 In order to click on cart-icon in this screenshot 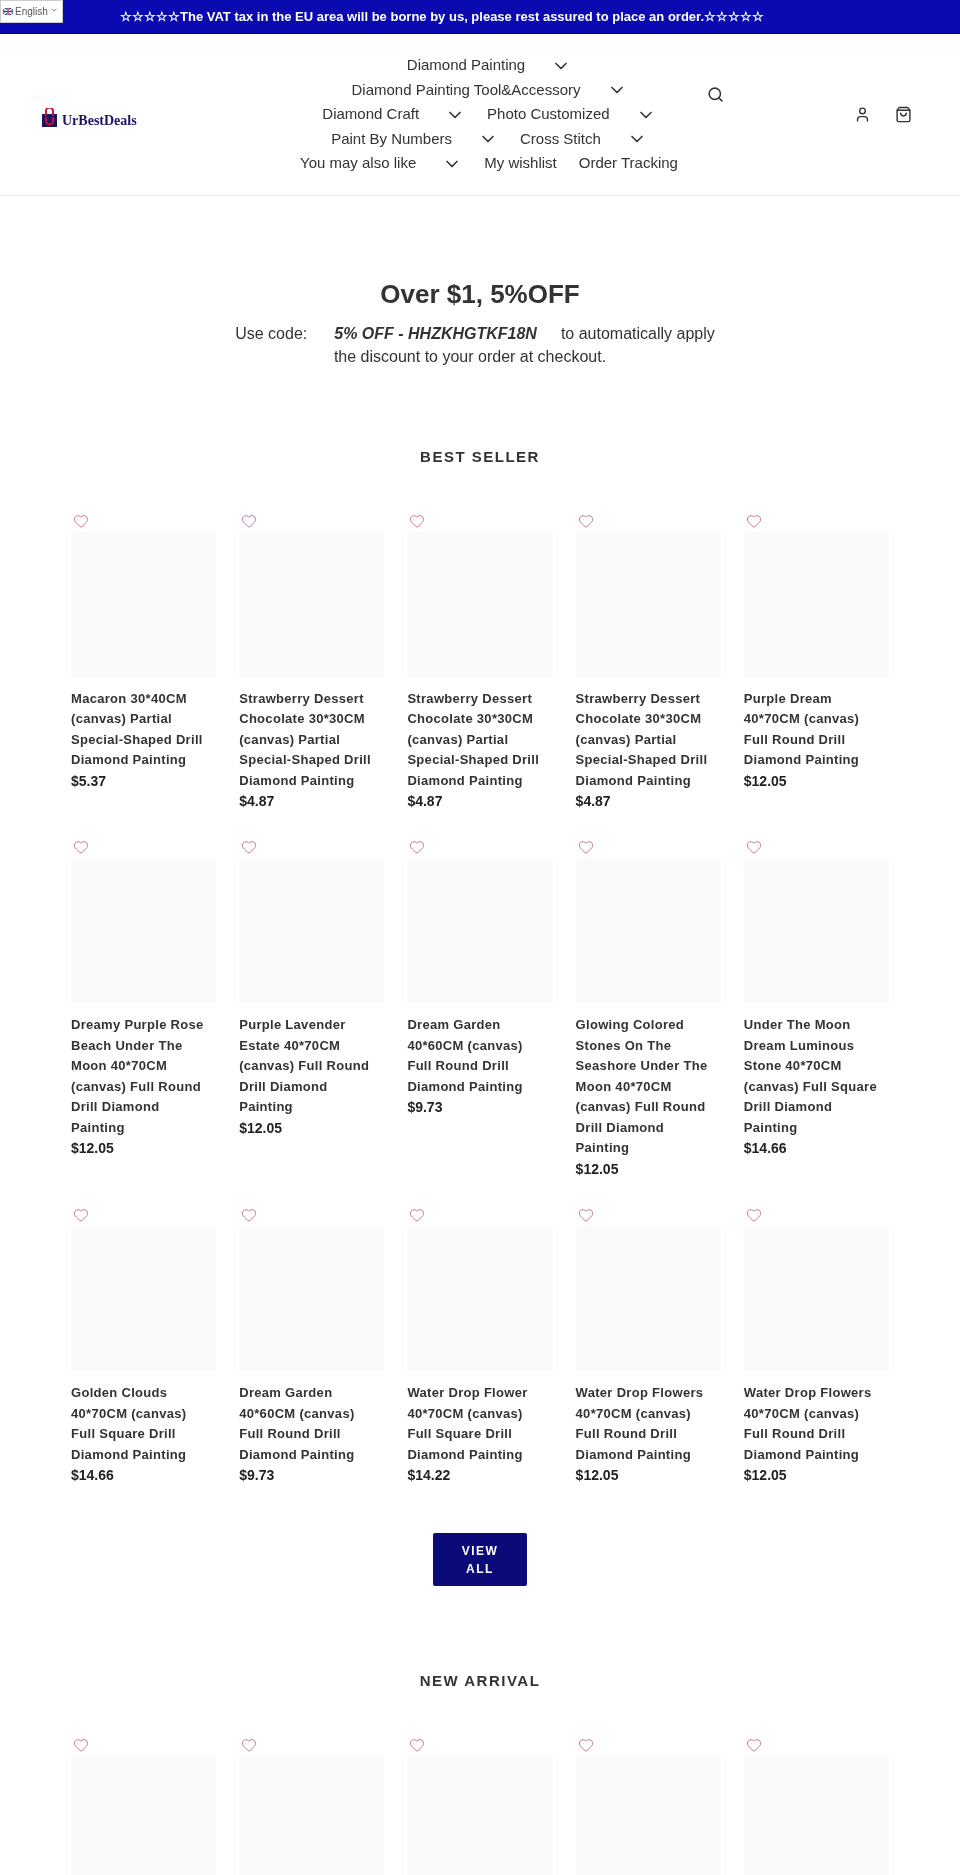, I will do `click(903, 114)`.